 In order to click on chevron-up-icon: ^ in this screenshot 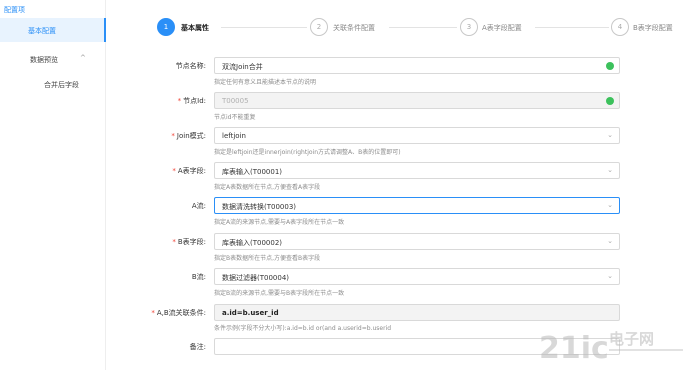, I will do `click(83, 58)`.